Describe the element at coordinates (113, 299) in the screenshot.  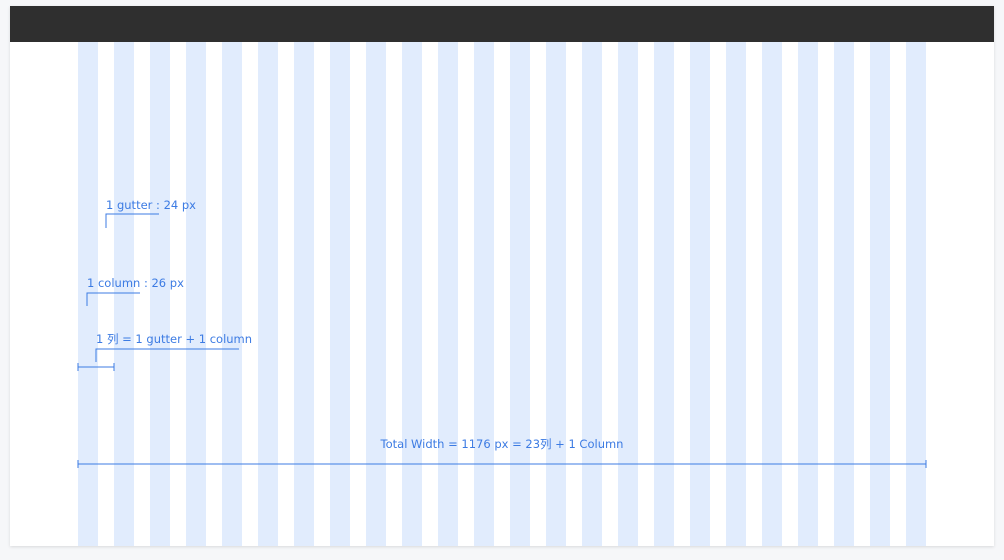
I see `column-bracket` at that location.